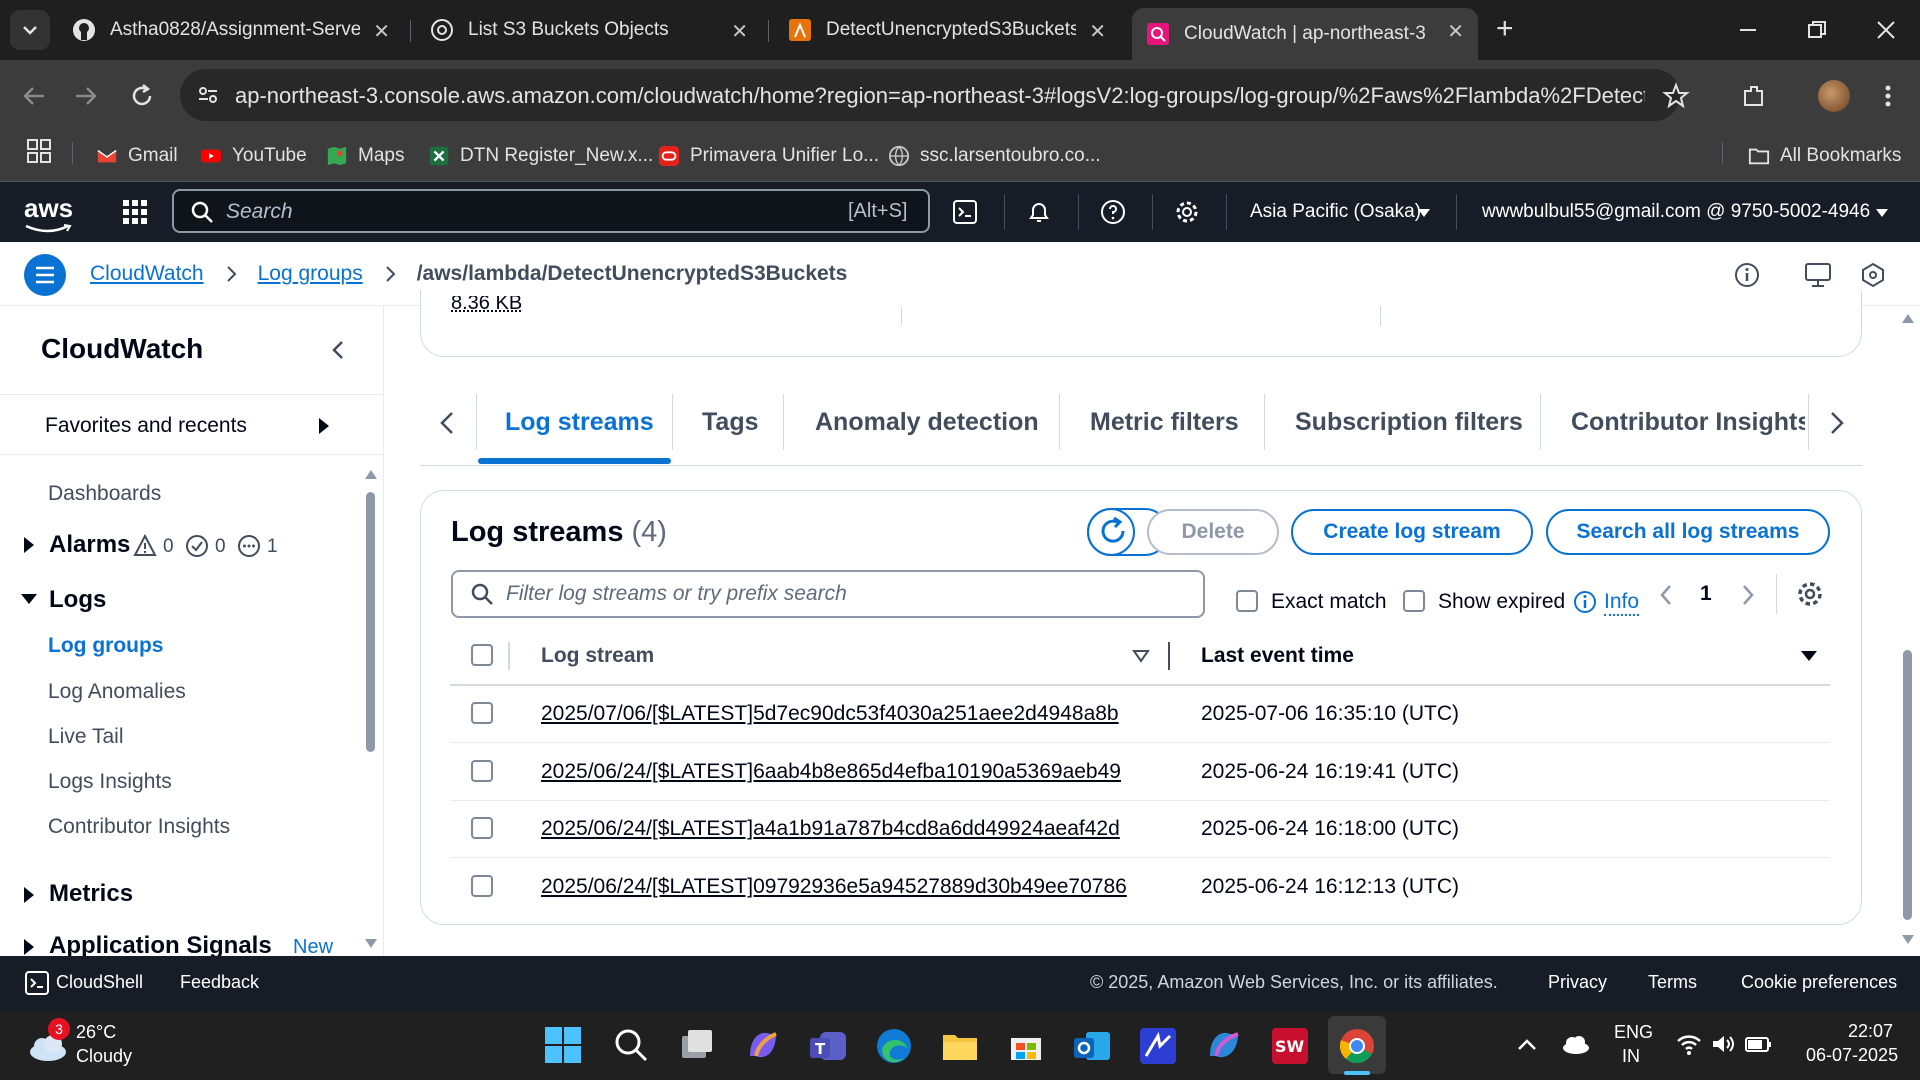  What do you see at coordinates (1888, 96) in the screenshot?
I see `browser-menu-icon` at bounding box center [1888, 96].